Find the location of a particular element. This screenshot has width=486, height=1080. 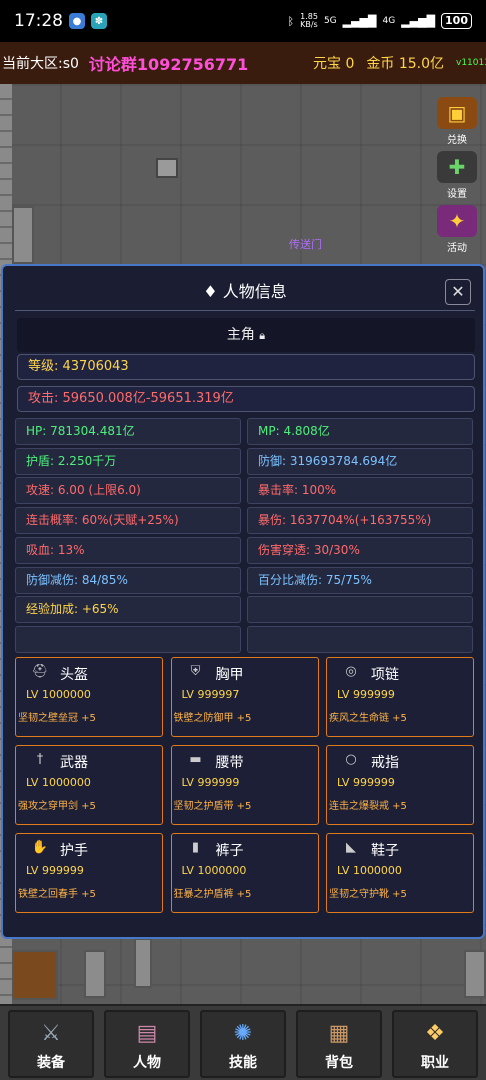

attack-bar: 攻击: 59650.008亿-59651.319亿 is located at coordinates (246, 399).